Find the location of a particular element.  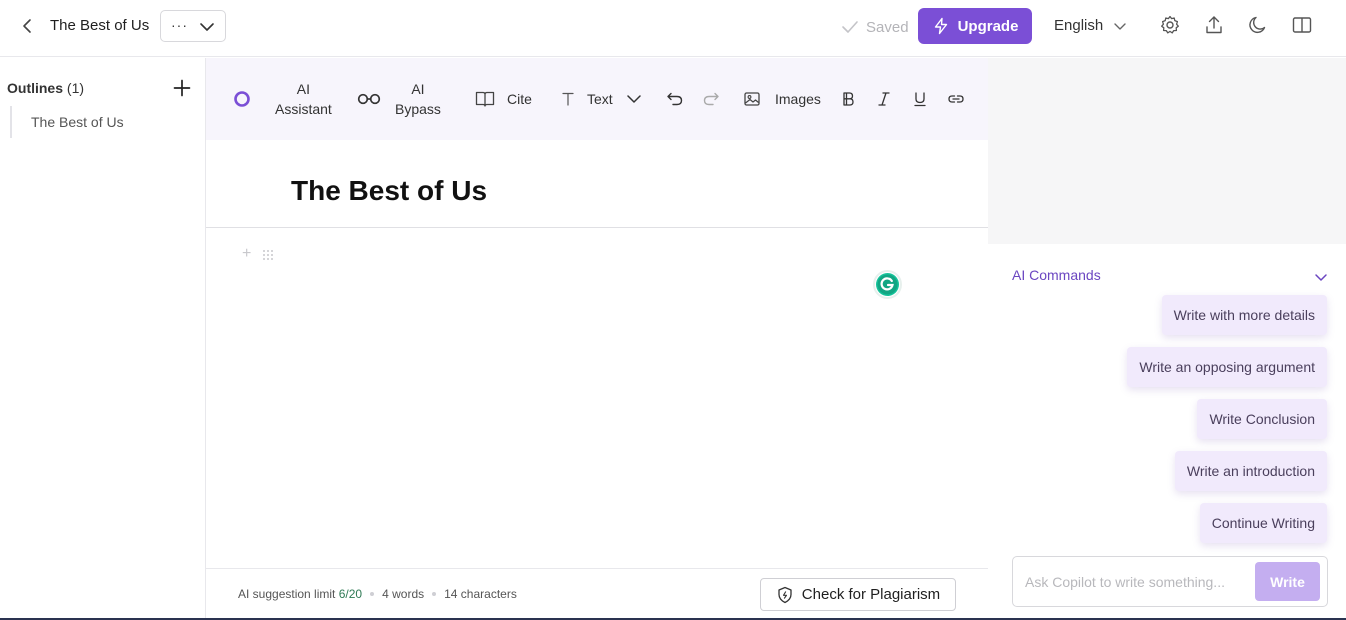

check-plagiarism-button: Check for Plagiarism is located at coordinates (858, 594).